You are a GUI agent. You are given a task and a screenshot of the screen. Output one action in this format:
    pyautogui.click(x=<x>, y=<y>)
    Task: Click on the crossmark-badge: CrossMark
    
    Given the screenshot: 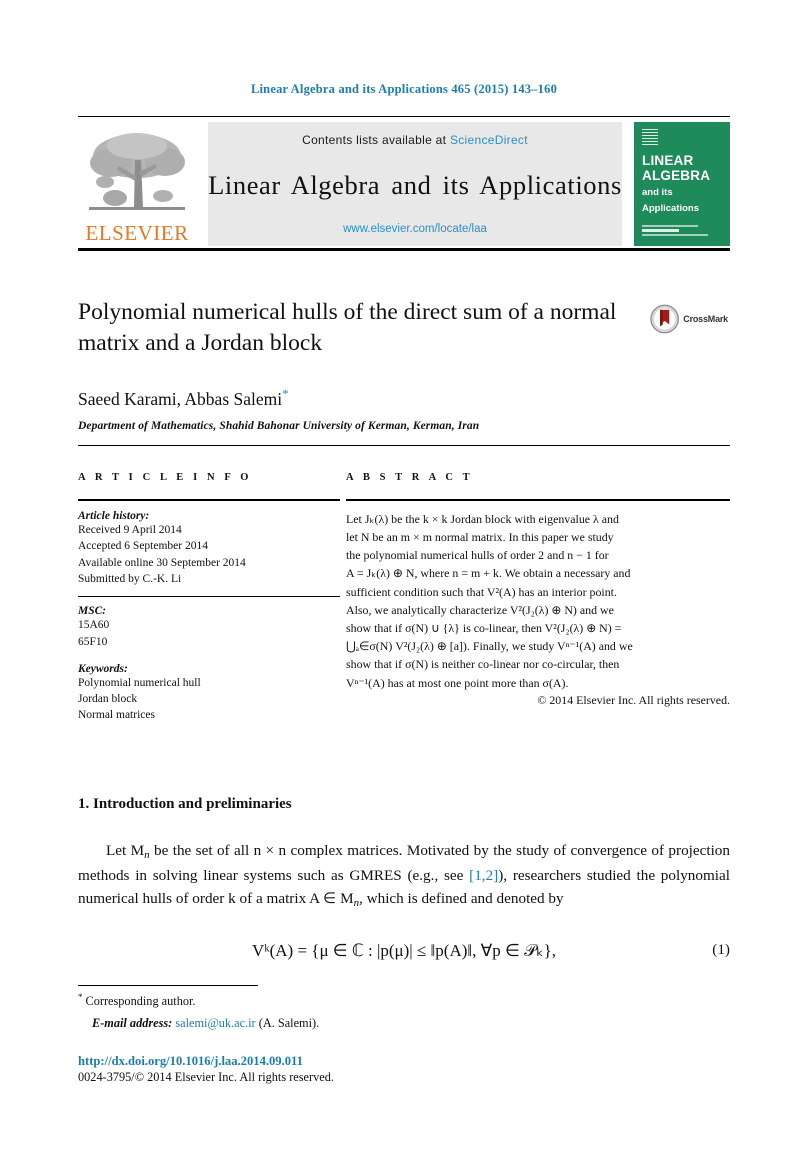 What is the action you would take?
    pyautogui.click(x=689, y=319)
    